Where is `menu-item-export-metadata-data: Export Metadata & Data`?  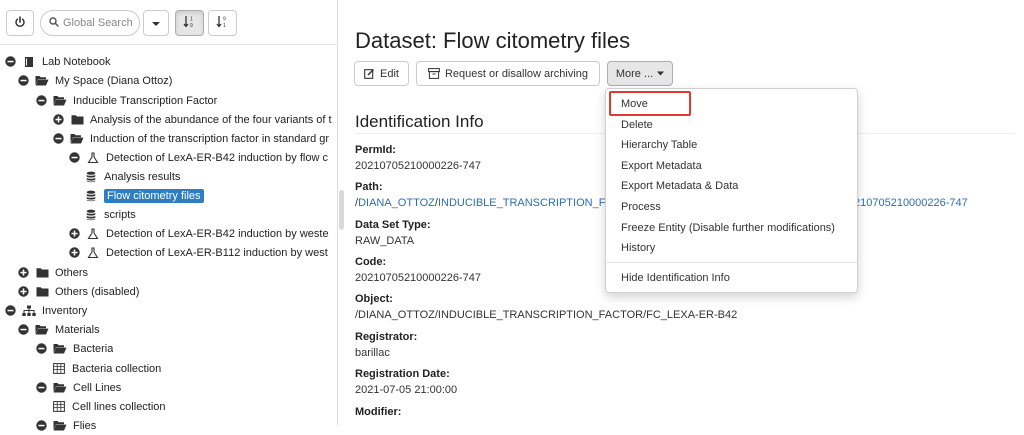
menu-item-export-metadata-data: Export Metadata & Data is located at coordinates (731, 186).